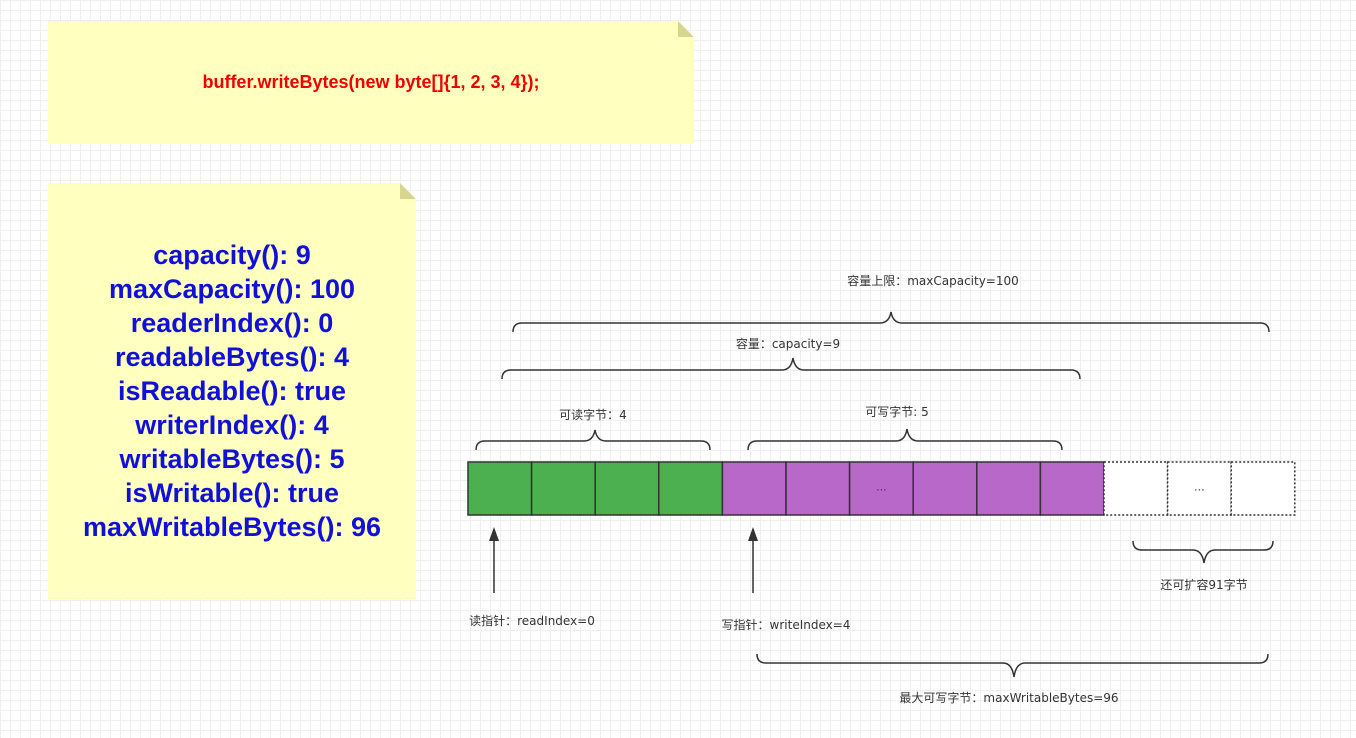 This screenshot has width=1356, height=738. I want to click on write-pointer-label: 写指针：writeIndex=4, so click(786, 624).